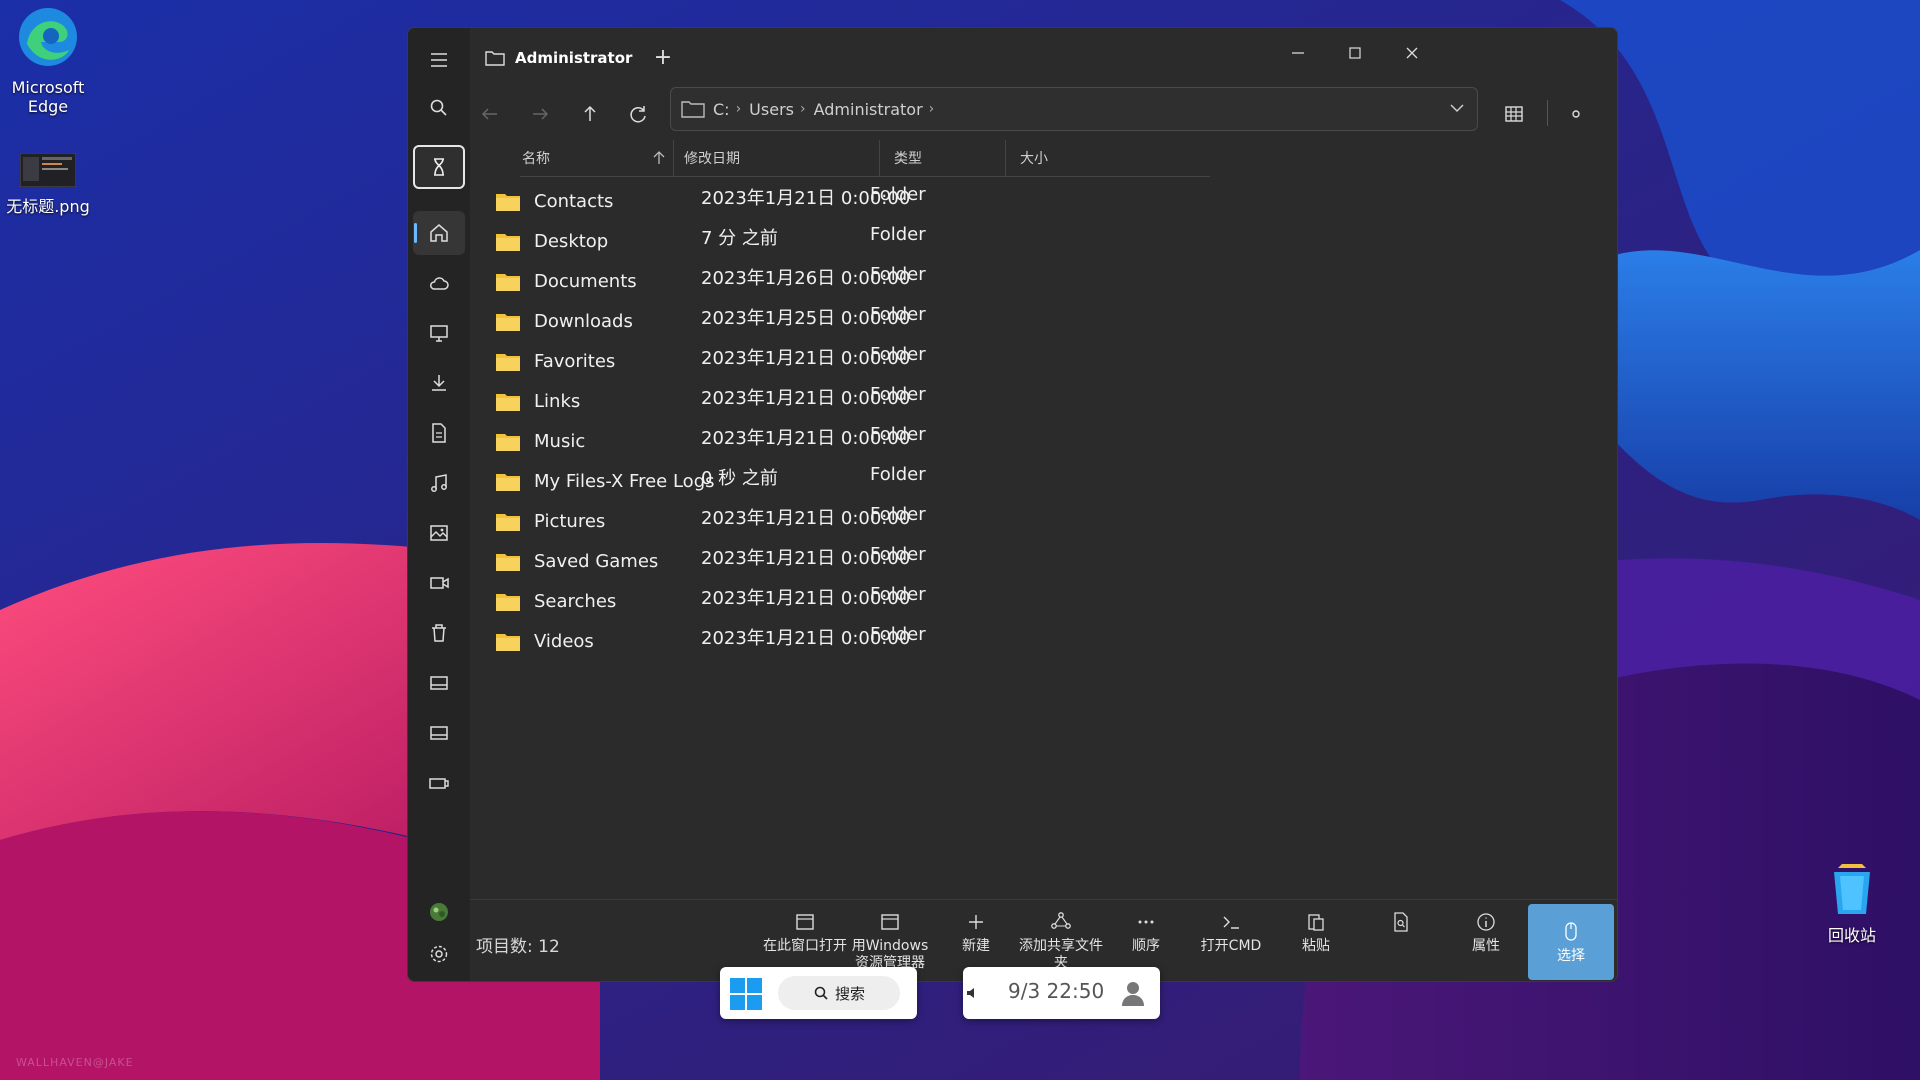  What do you see at coordinates (1571, 931) in the screenshot?
I see `mouse-icon` at bounding box center [1571, 931].